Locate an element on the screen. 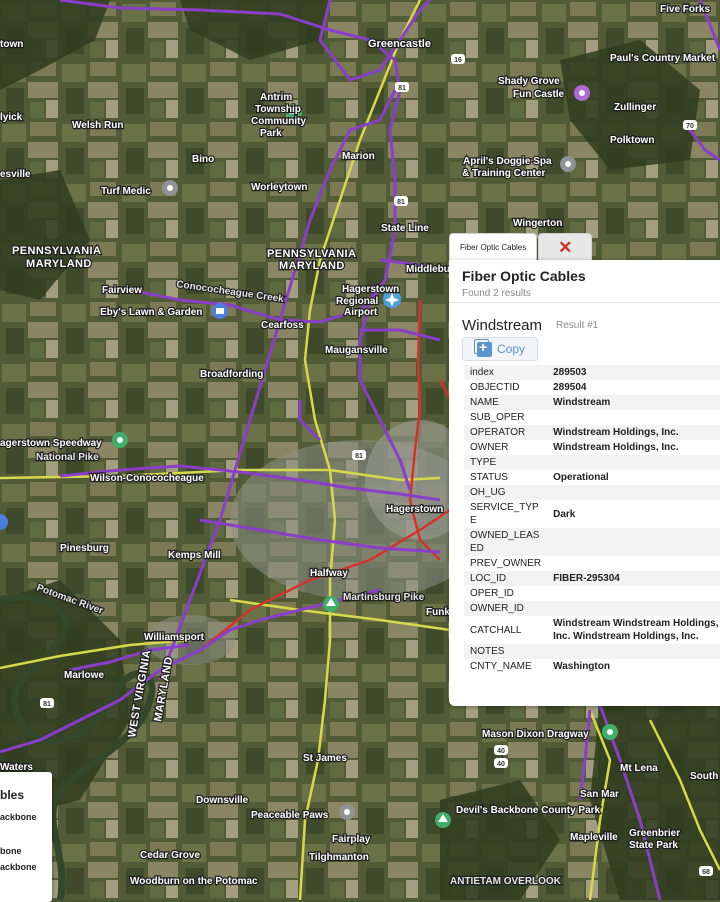 This screenshot has width=720, height=902. attribute-row: SERVICE_TYPE Dark is located at coordinates (592, 514).